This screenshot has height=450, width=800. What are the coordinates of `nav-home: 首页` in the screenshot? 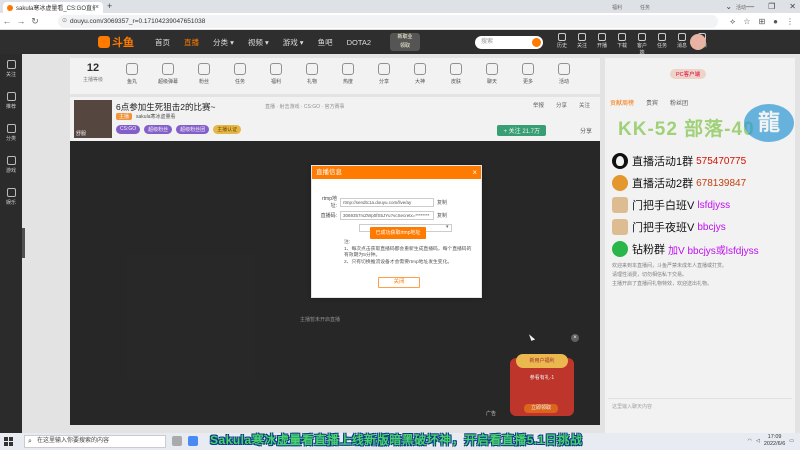 It's located at (162, 42).